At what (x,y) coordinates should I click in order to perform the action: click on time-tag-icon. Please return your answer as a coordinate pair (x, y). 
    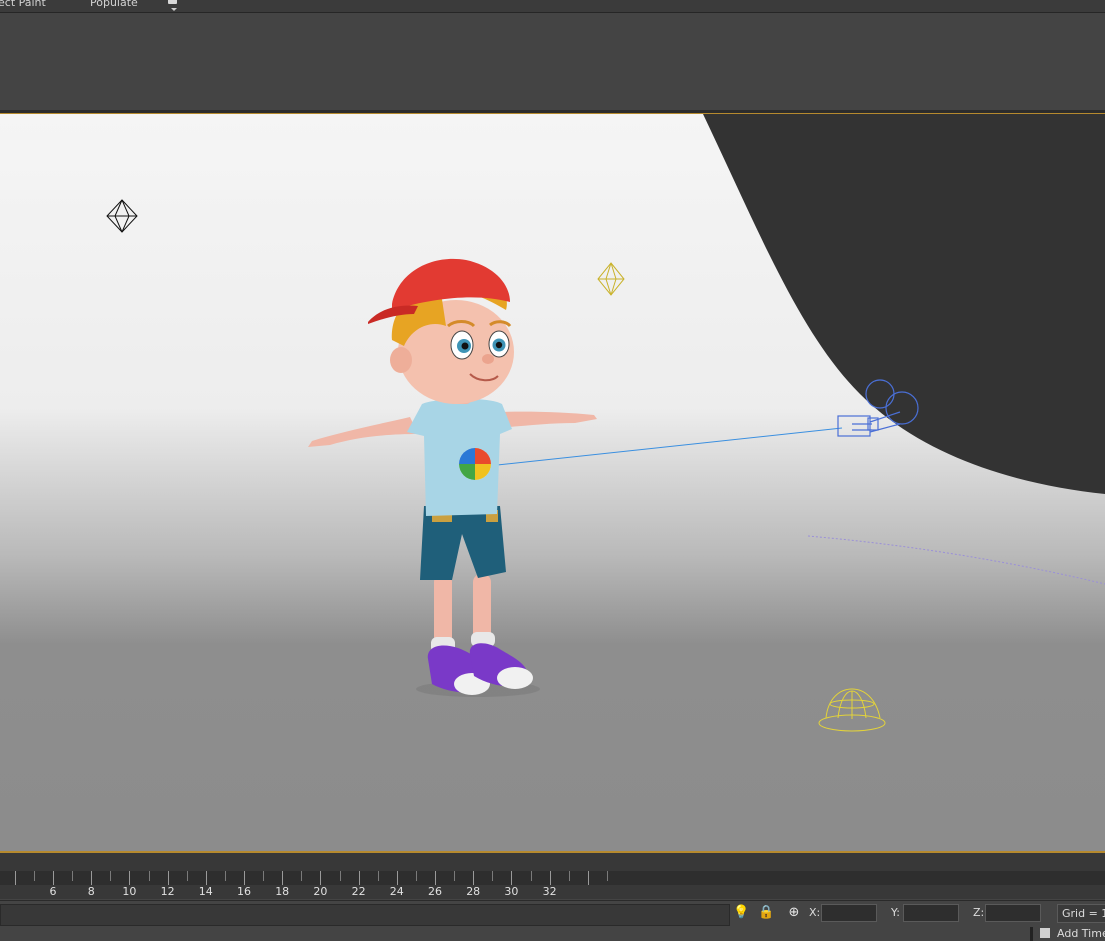
    Looking at the image, I should click on (1045, 933).